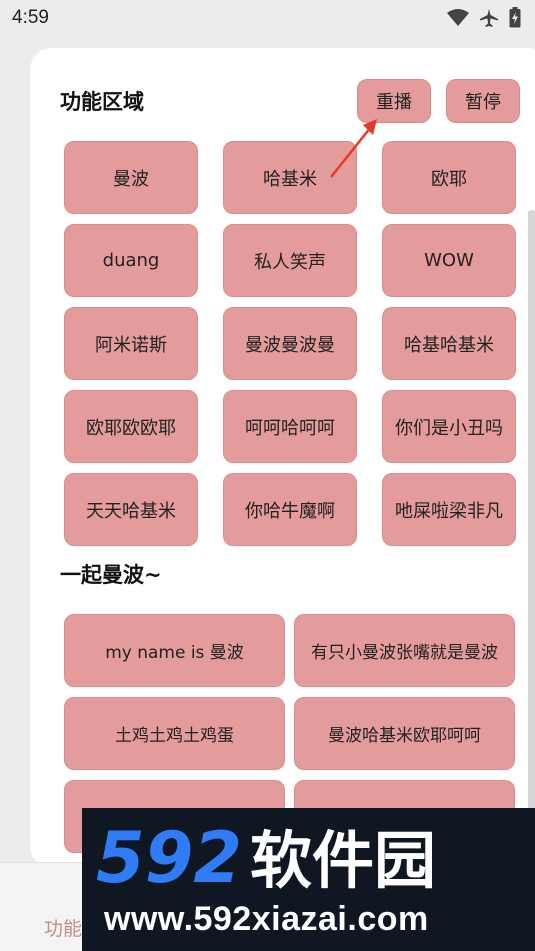  I want to click on nav-item-function-label: 功能, so click(63, 927).